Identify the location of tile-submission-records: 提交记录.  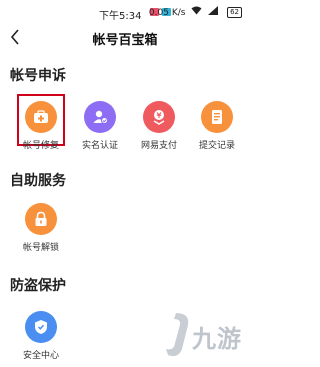
(217, 126).